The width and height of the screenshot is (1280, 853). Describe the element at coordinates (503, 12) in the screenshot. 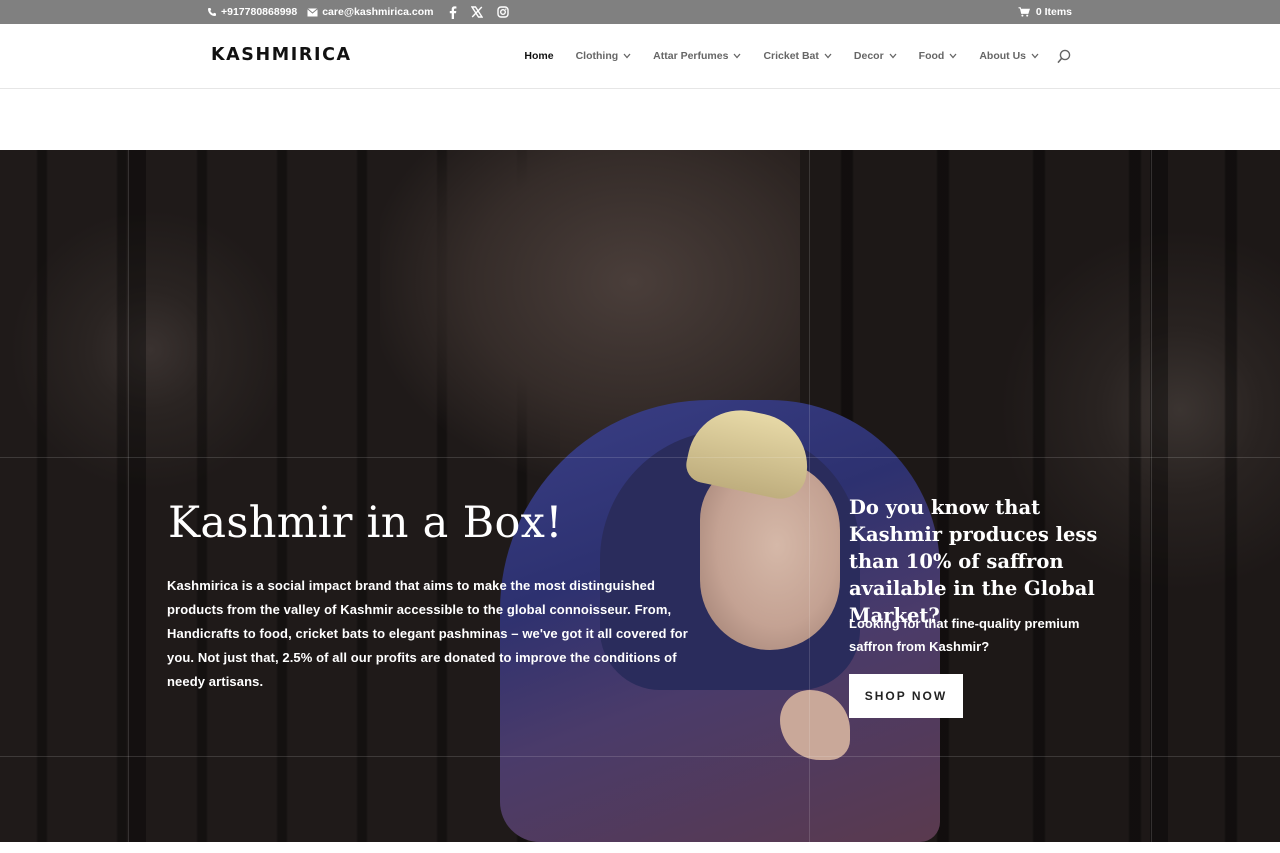

I see `instagram-icon` at that location.